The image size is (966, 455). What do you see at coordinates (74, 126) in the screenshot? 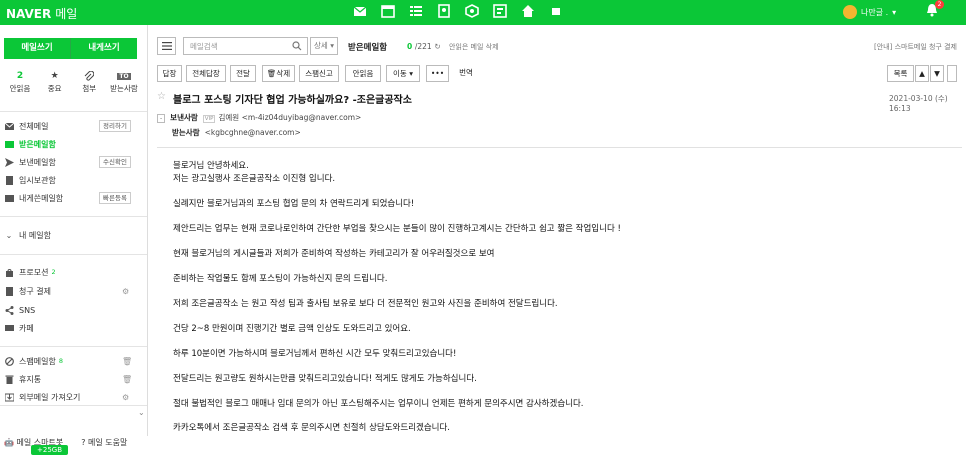
I see `folder-all-mail: 전체메일 정리하기` at bounding box center [74, 126].